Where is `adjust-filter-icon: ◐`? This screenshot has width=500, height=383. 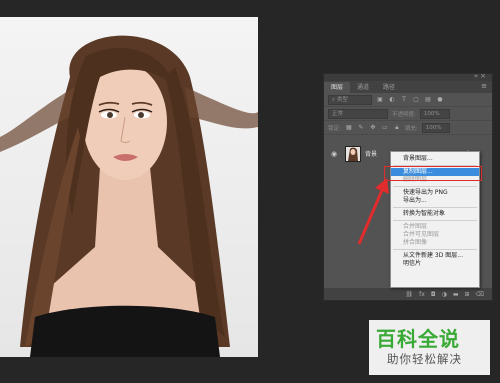
adjust-filter-icon: ◐ is located at coordinates (392, 99).